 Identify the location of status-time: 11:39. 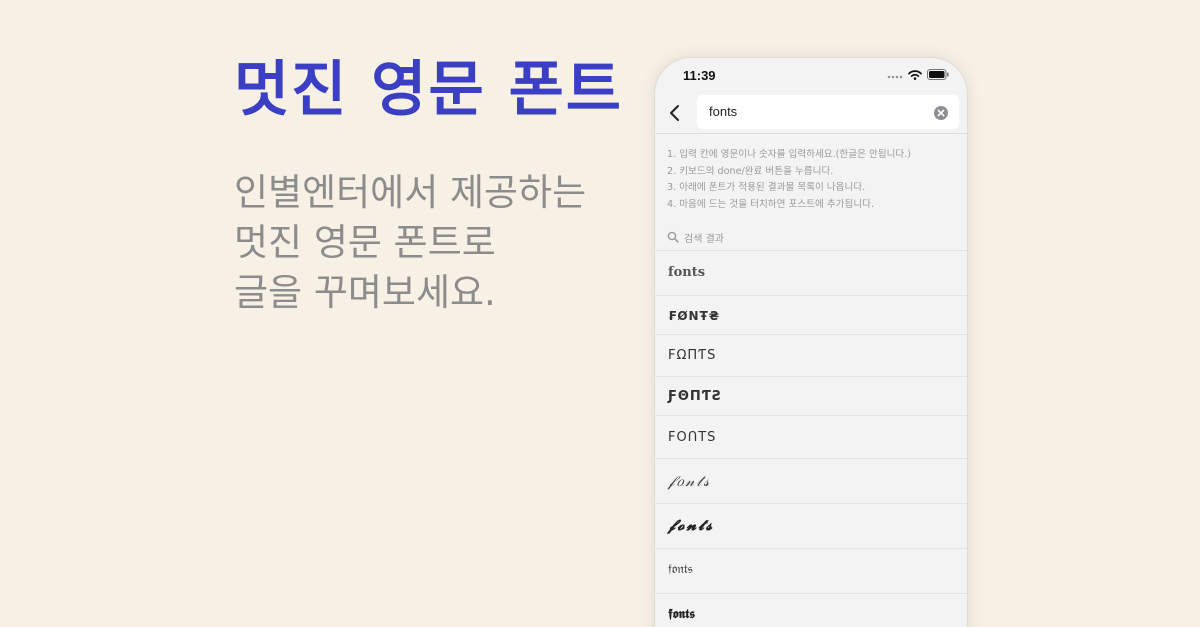
(699, 75).